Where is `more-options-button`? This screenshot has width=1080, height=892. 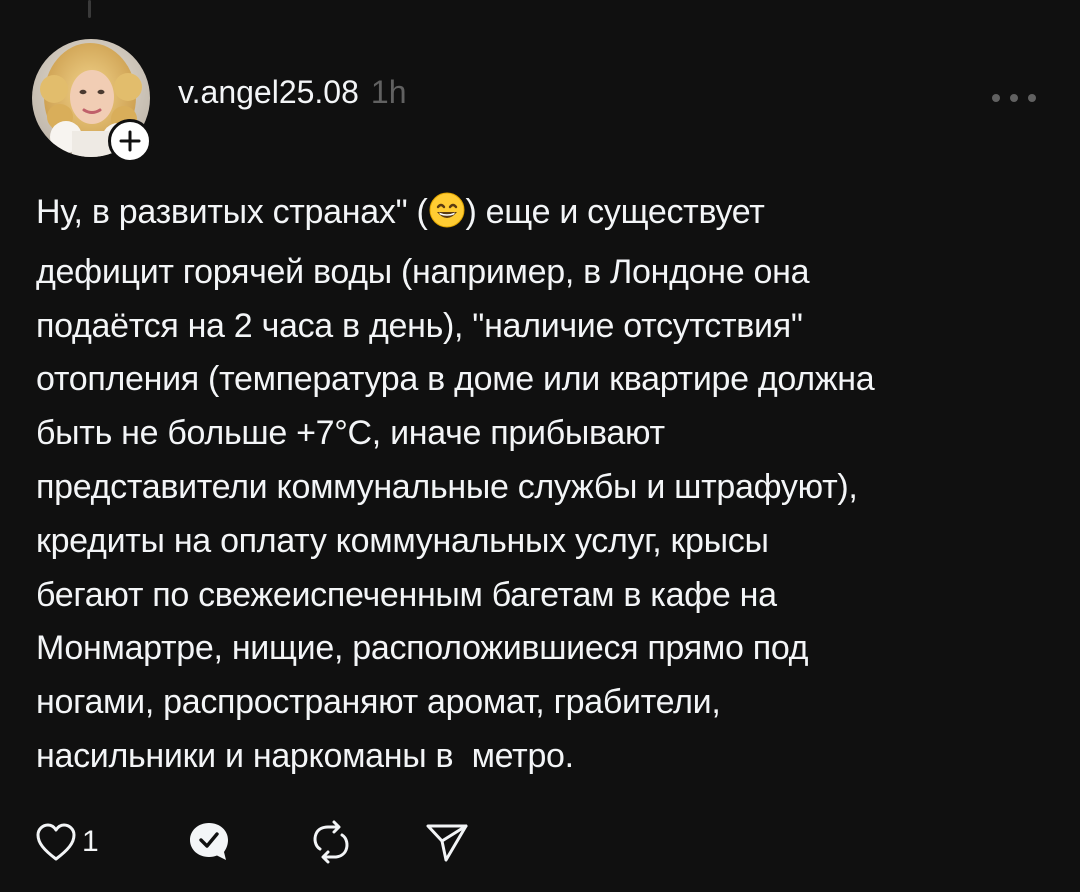
more-options-button is located at coordinates (1014, 98).